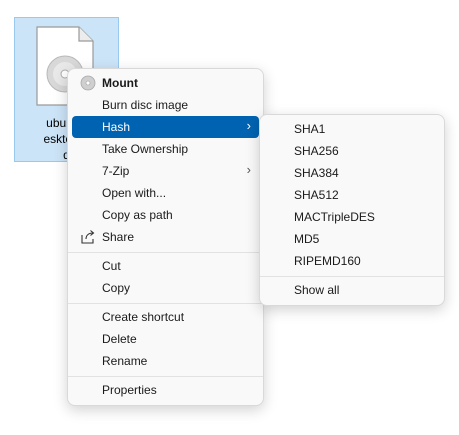  I want to click on menu-item-7zip: 7-Zip ›, so click(165, 171).